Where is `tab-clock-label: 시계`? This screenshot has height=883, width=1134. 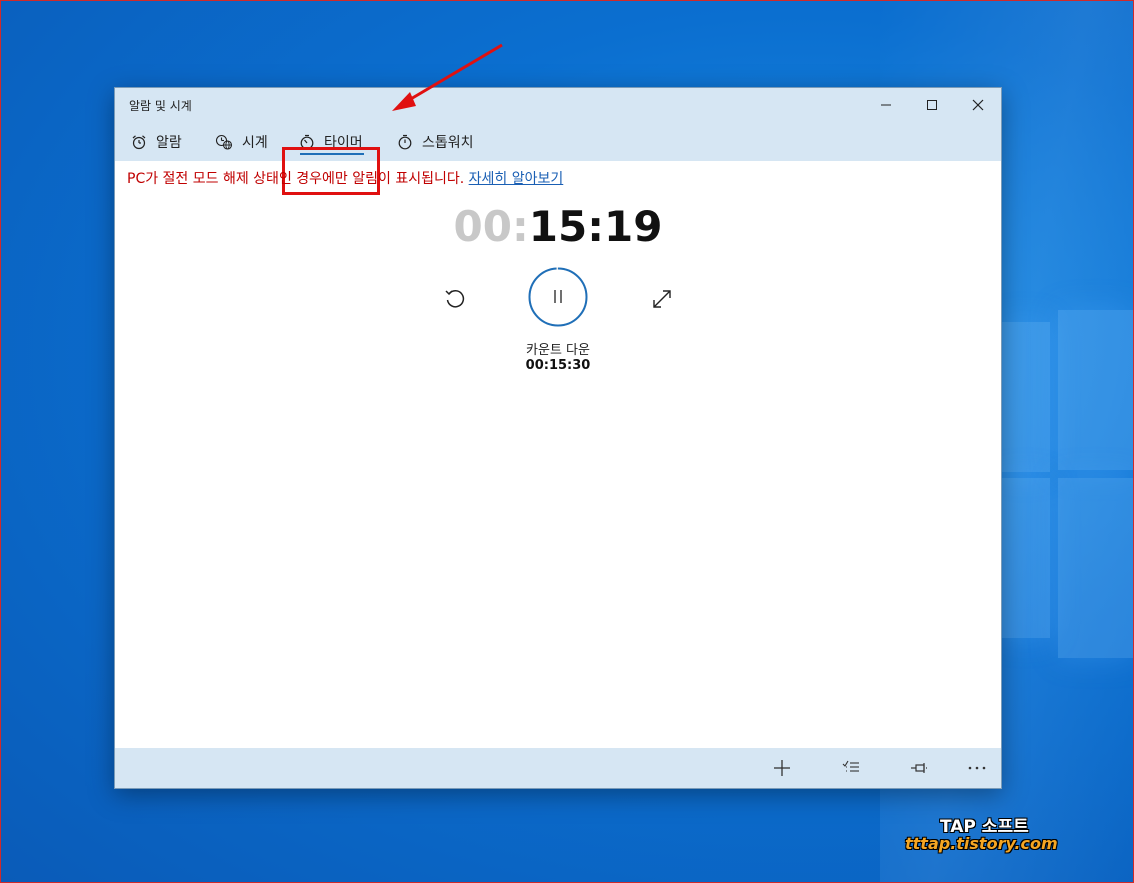
tab-clock-label: 시계 is located at coordinates (255, 142).